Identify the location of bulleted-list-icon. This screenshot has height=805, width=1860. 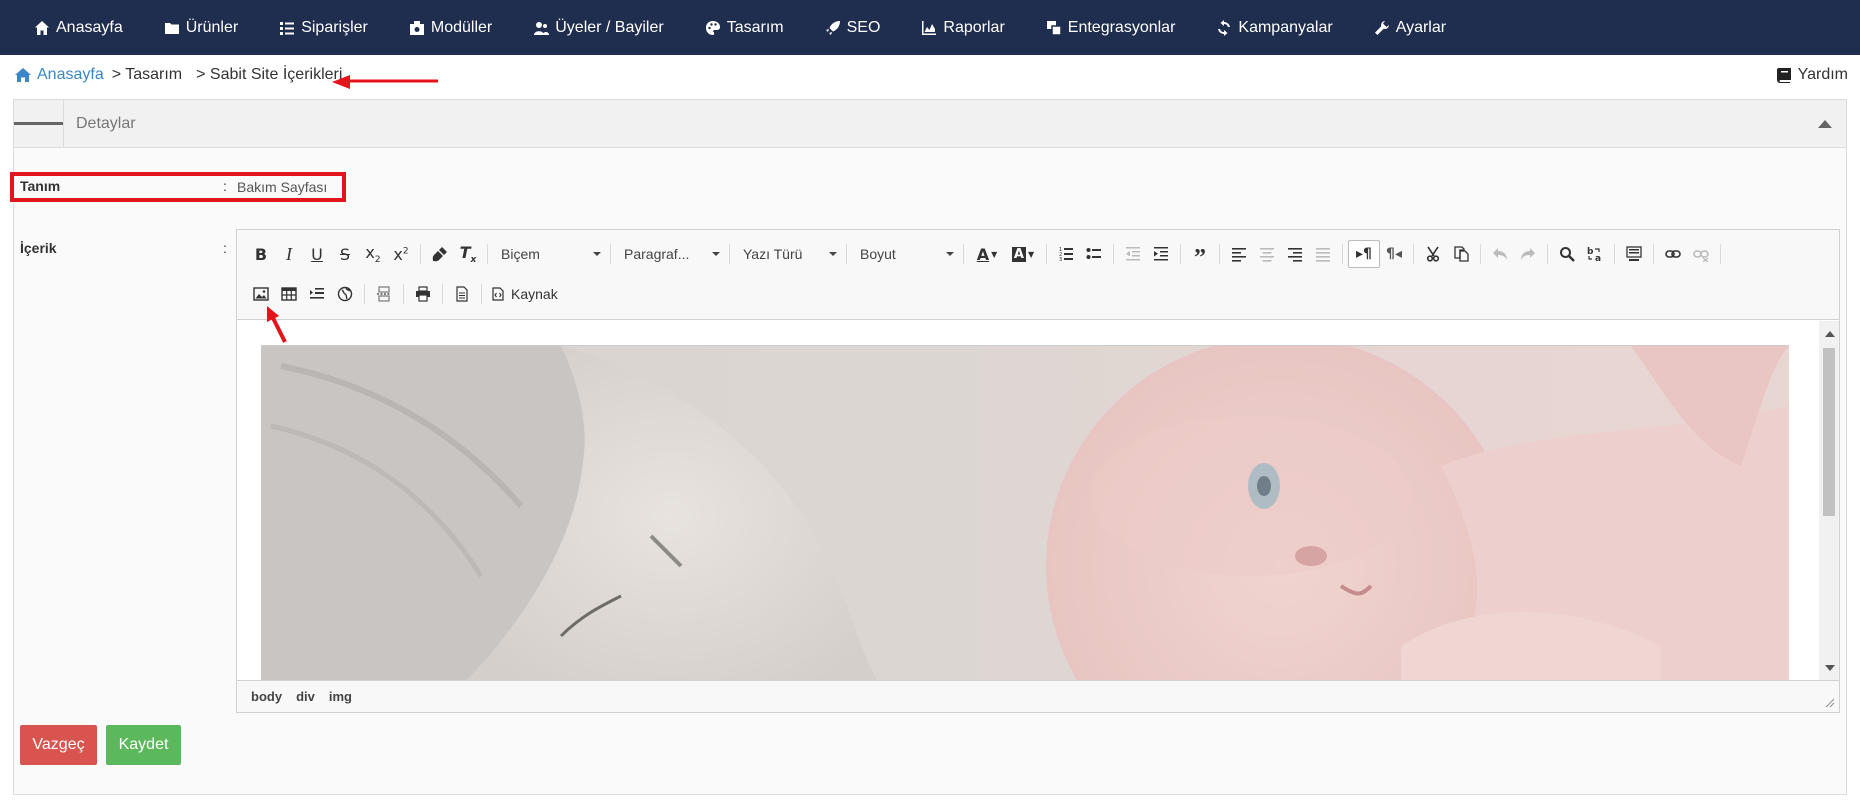
(1094, 254).